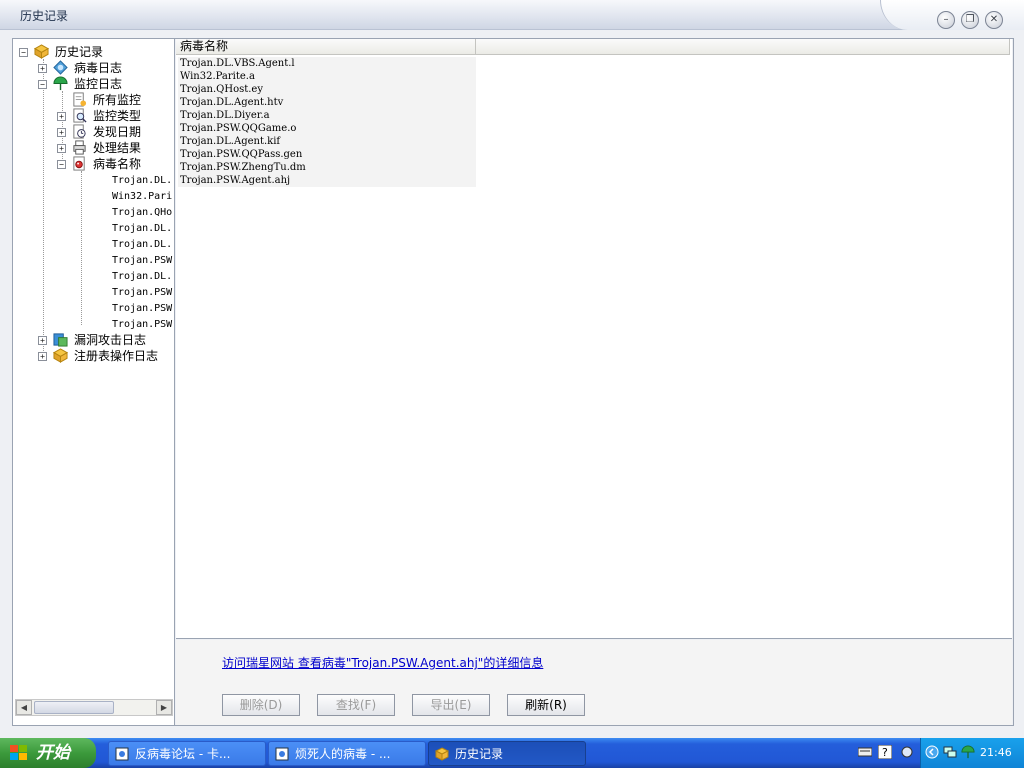  Describe the element at coordinates (865, 752) in the screenshot. I see `keyboard-icon` at that location.